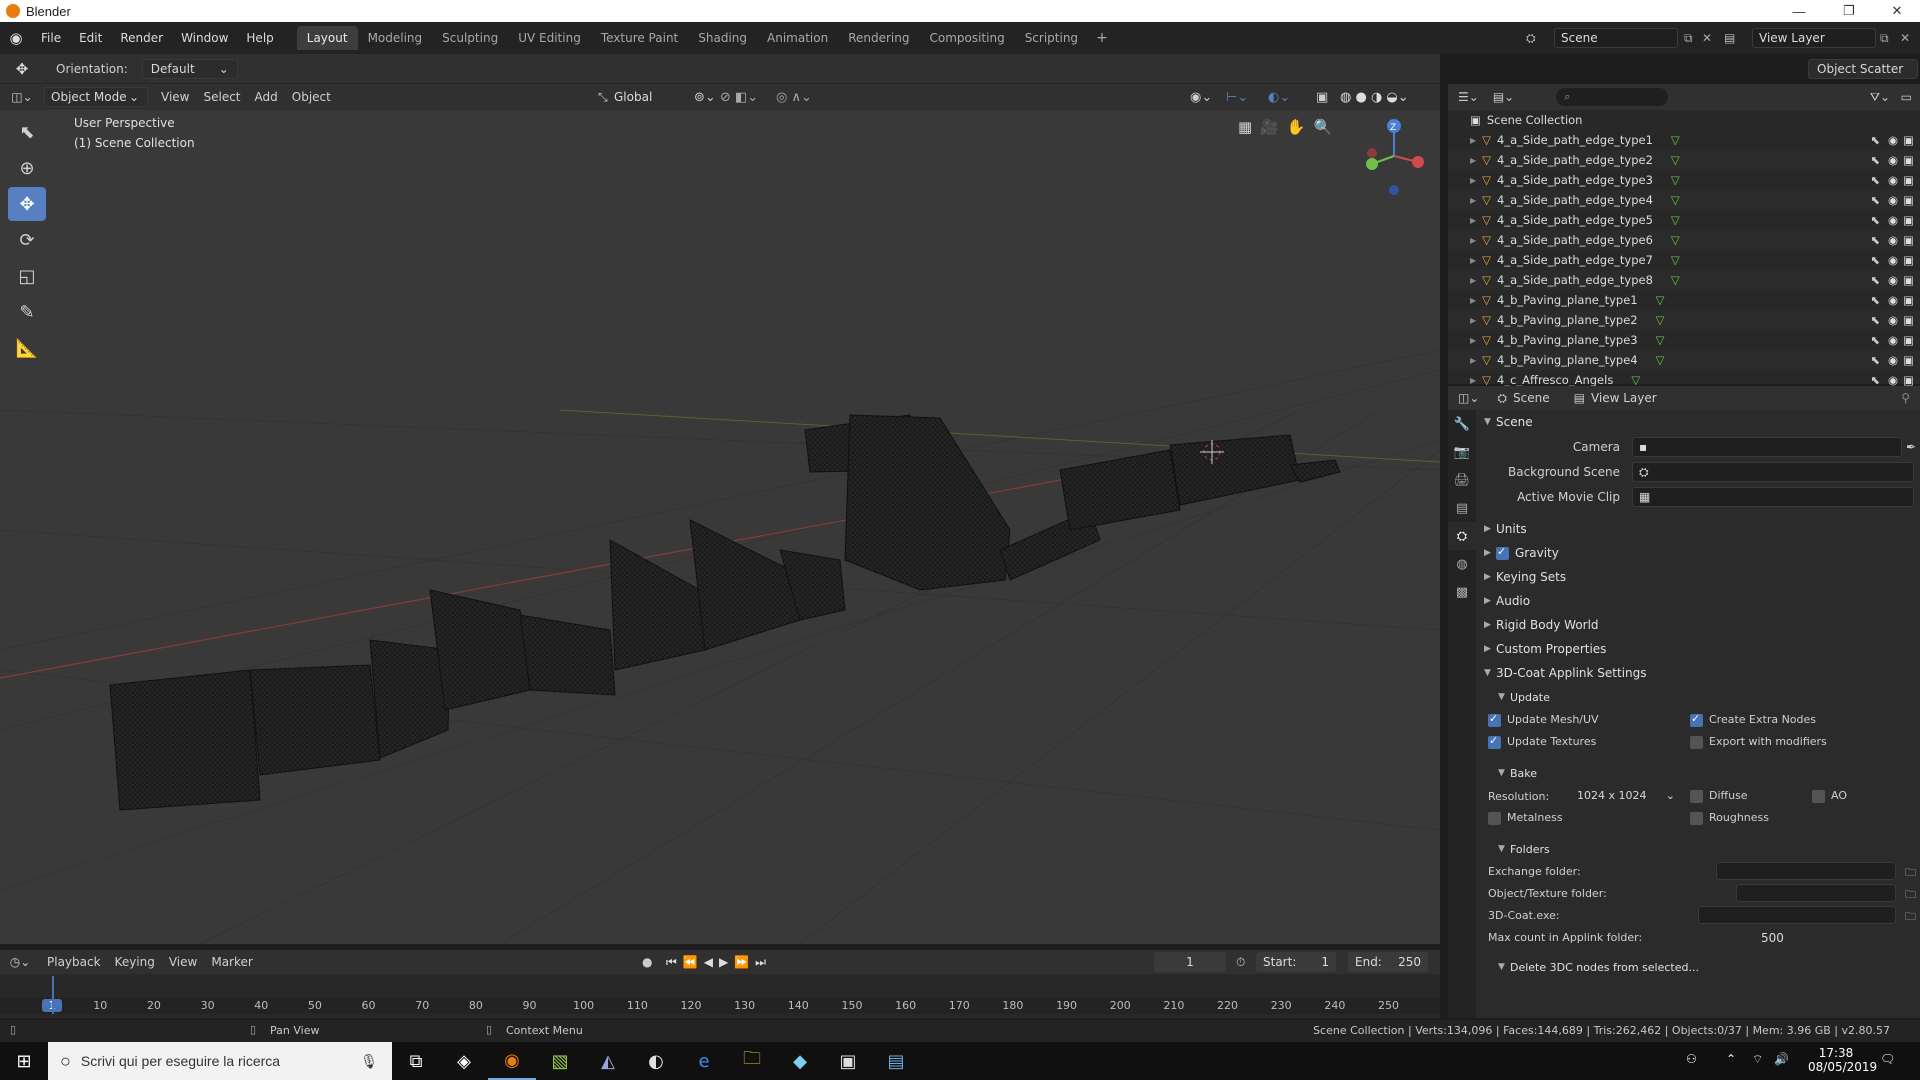 The height and width of the screenshot is (1080, 1920). What do you see at coordinates (848, 1061) in the screenshot?
I see `app-icon-5: ▣` at bounding box center [848, 1061].